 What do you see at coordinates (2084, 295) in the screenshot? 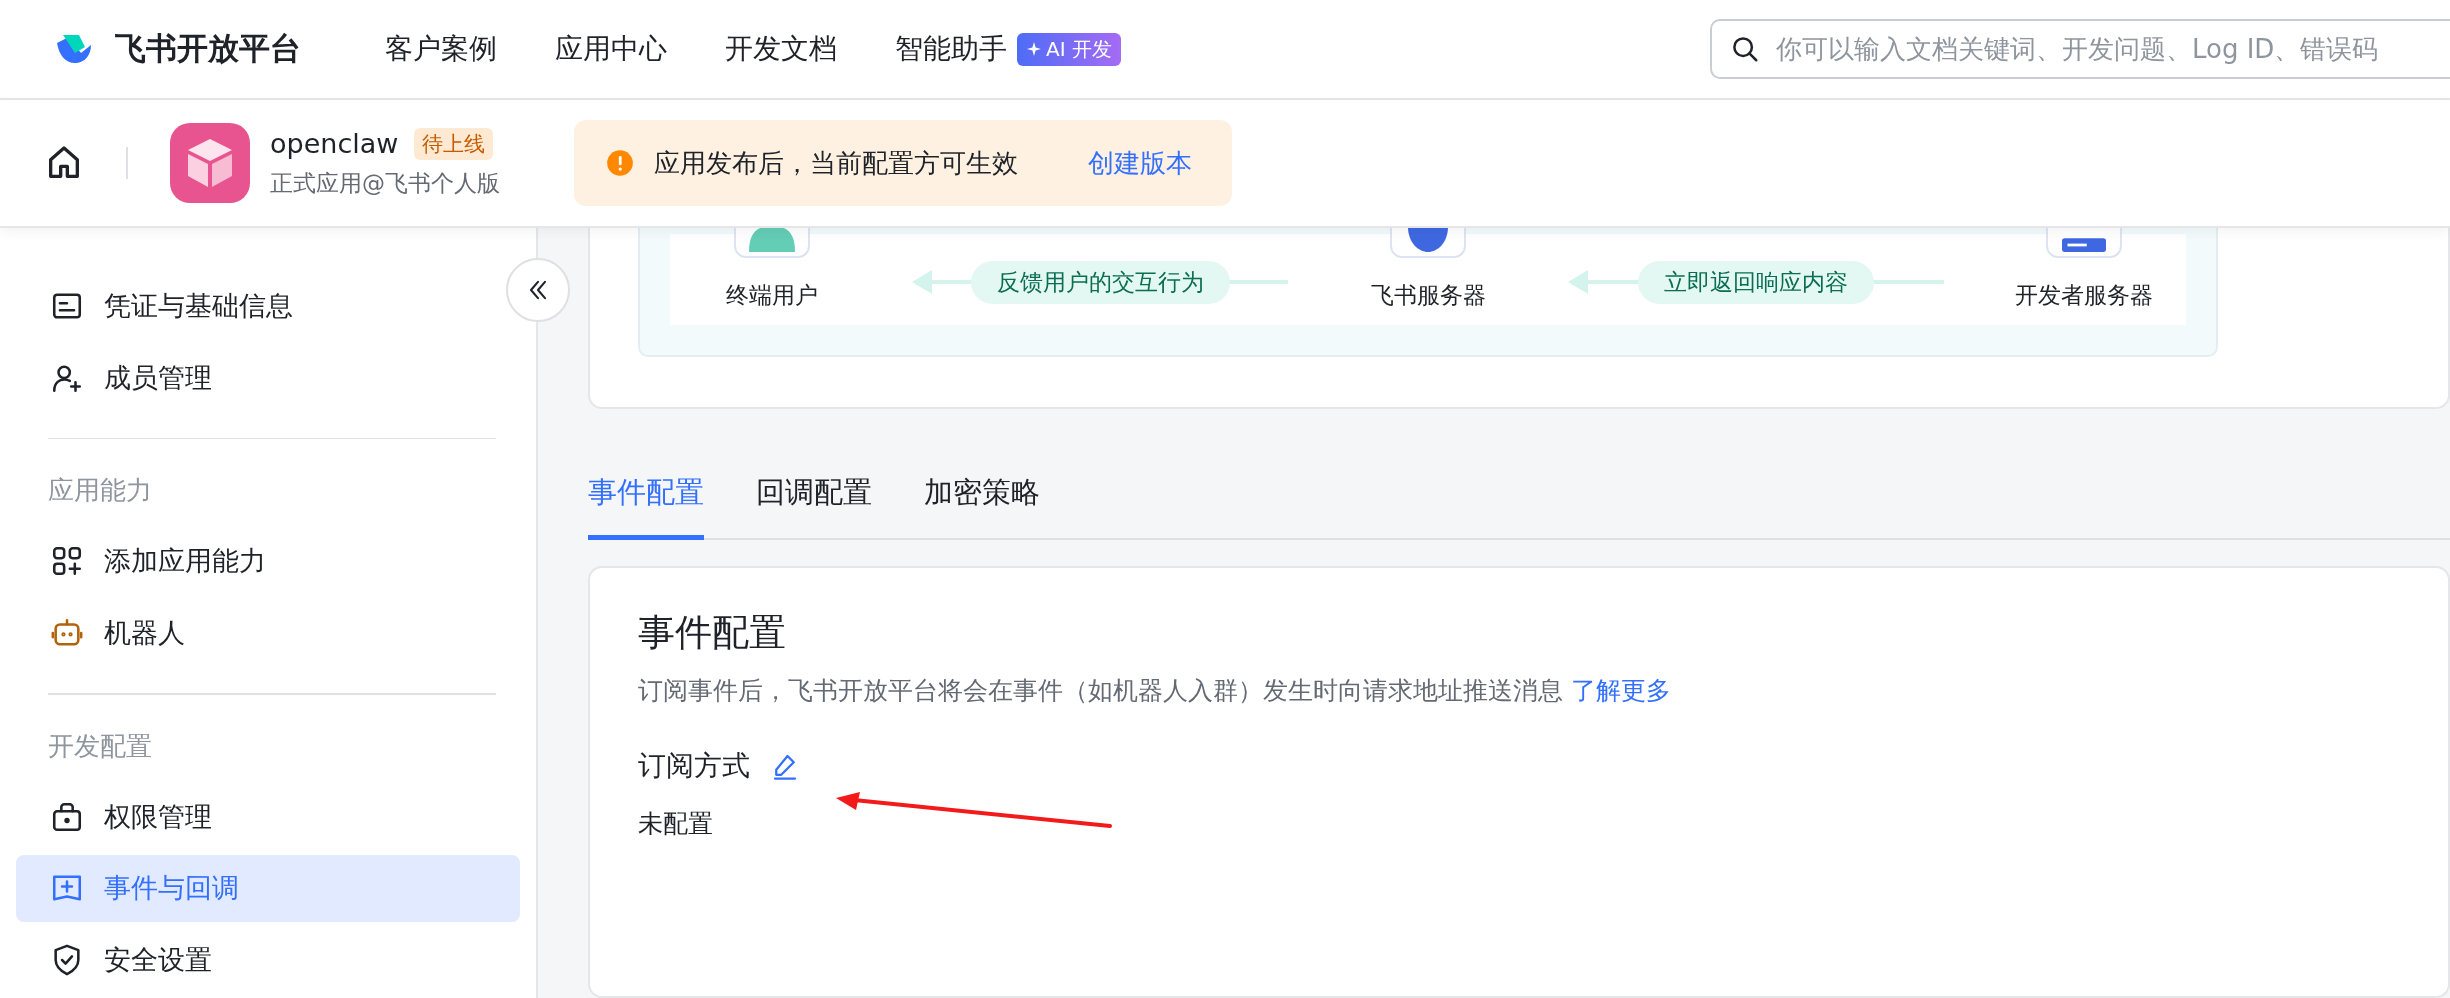
I see `node-label: 开发者服务器` at bounding box center [2084, 295].